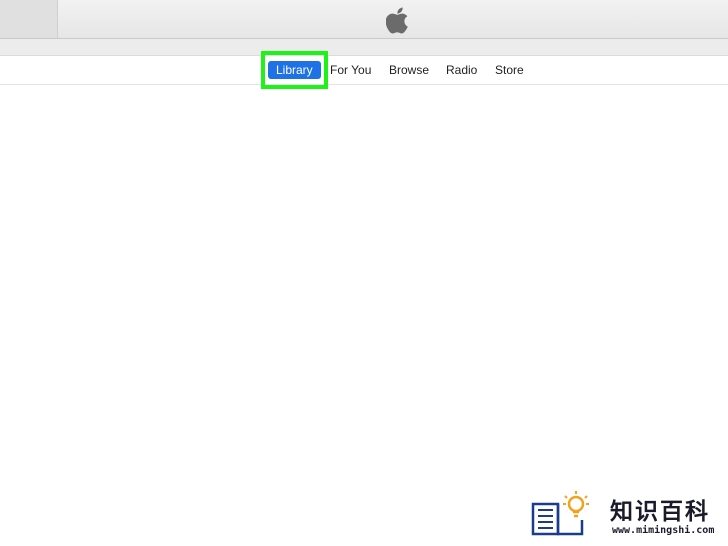 This screenshot has height=546, width=728. I want to click on watermark-url: www.mimingshi.com, so click(663, 530).